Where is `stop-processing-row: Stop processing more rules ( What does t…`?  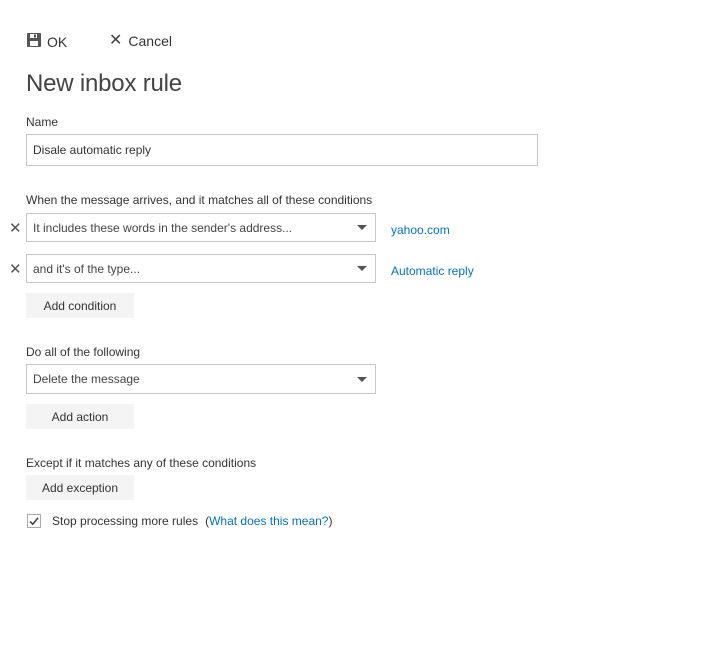 stop-processing-row: Stop processing more rules ( What does t… is located at coordinates (192, 521).